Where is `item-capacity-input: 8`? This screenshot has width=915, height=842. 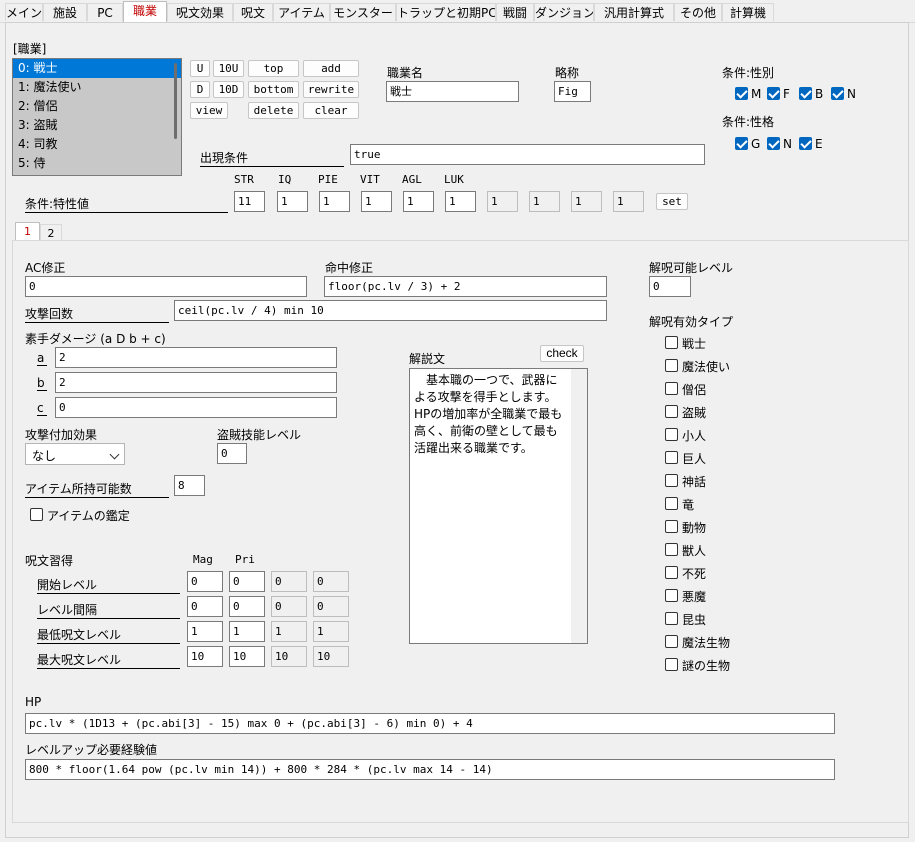
item-capacity-input: 8 is located at coordinates (189, 485).